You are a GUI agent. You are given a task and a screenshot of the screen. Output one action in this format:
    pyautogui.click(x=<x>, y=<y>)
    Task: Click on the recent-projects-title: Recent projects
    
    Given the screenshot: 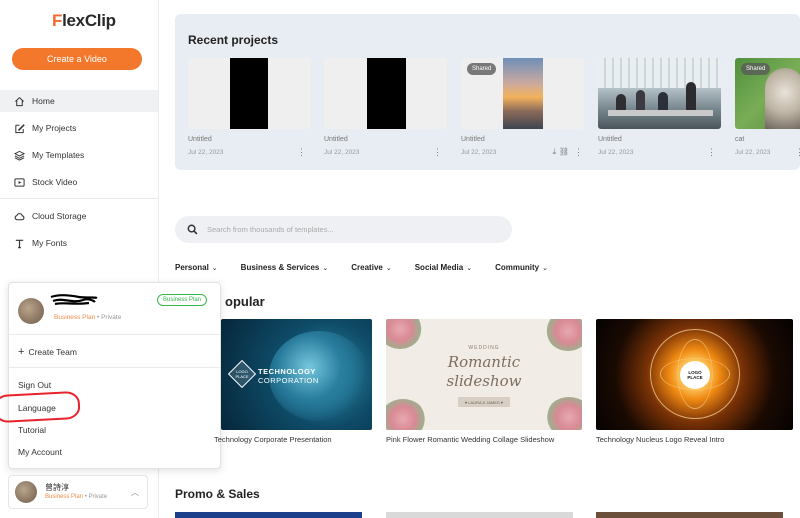 What is the action you would take?
    pyautogui.click(x=233, y=40)
    